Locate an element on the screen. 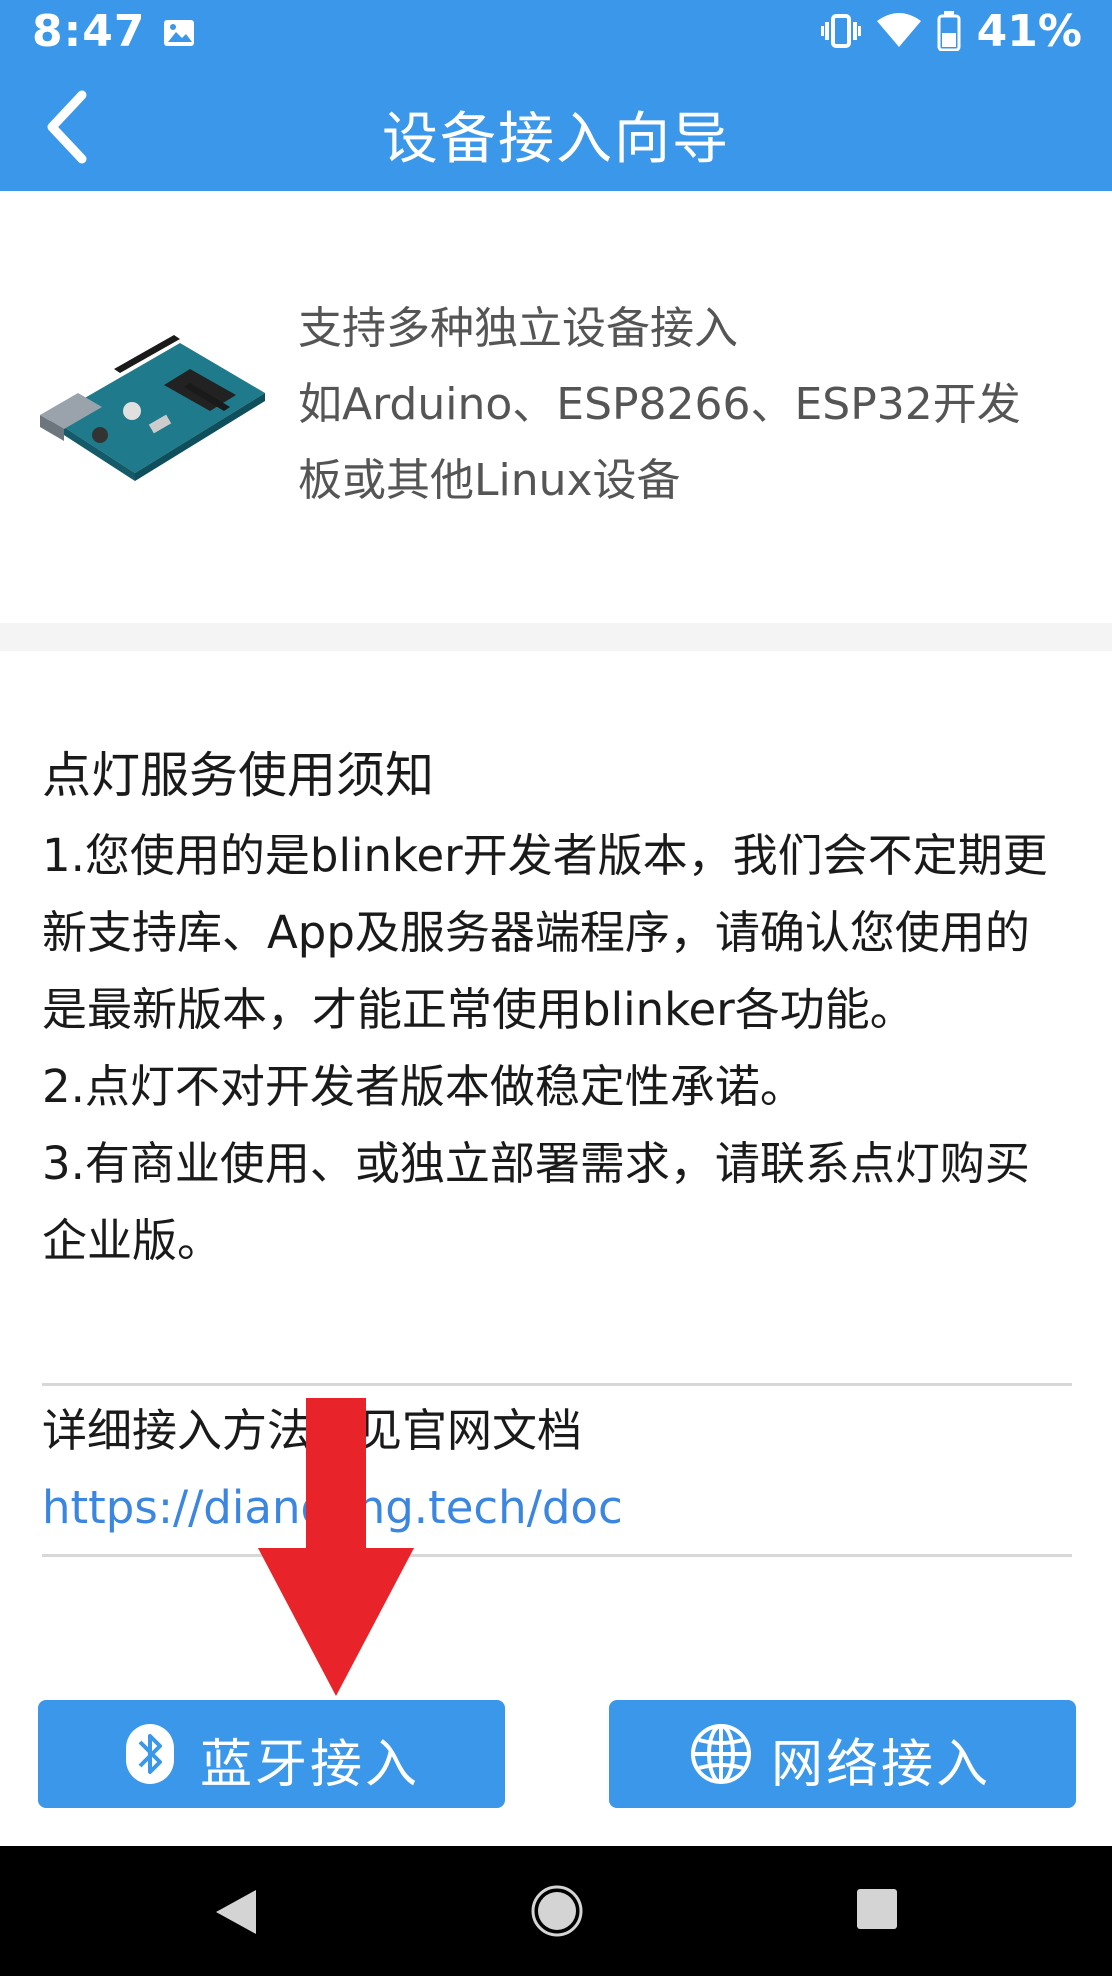  app-bar: 设备接入向导 is located at coordinates (556, 126).